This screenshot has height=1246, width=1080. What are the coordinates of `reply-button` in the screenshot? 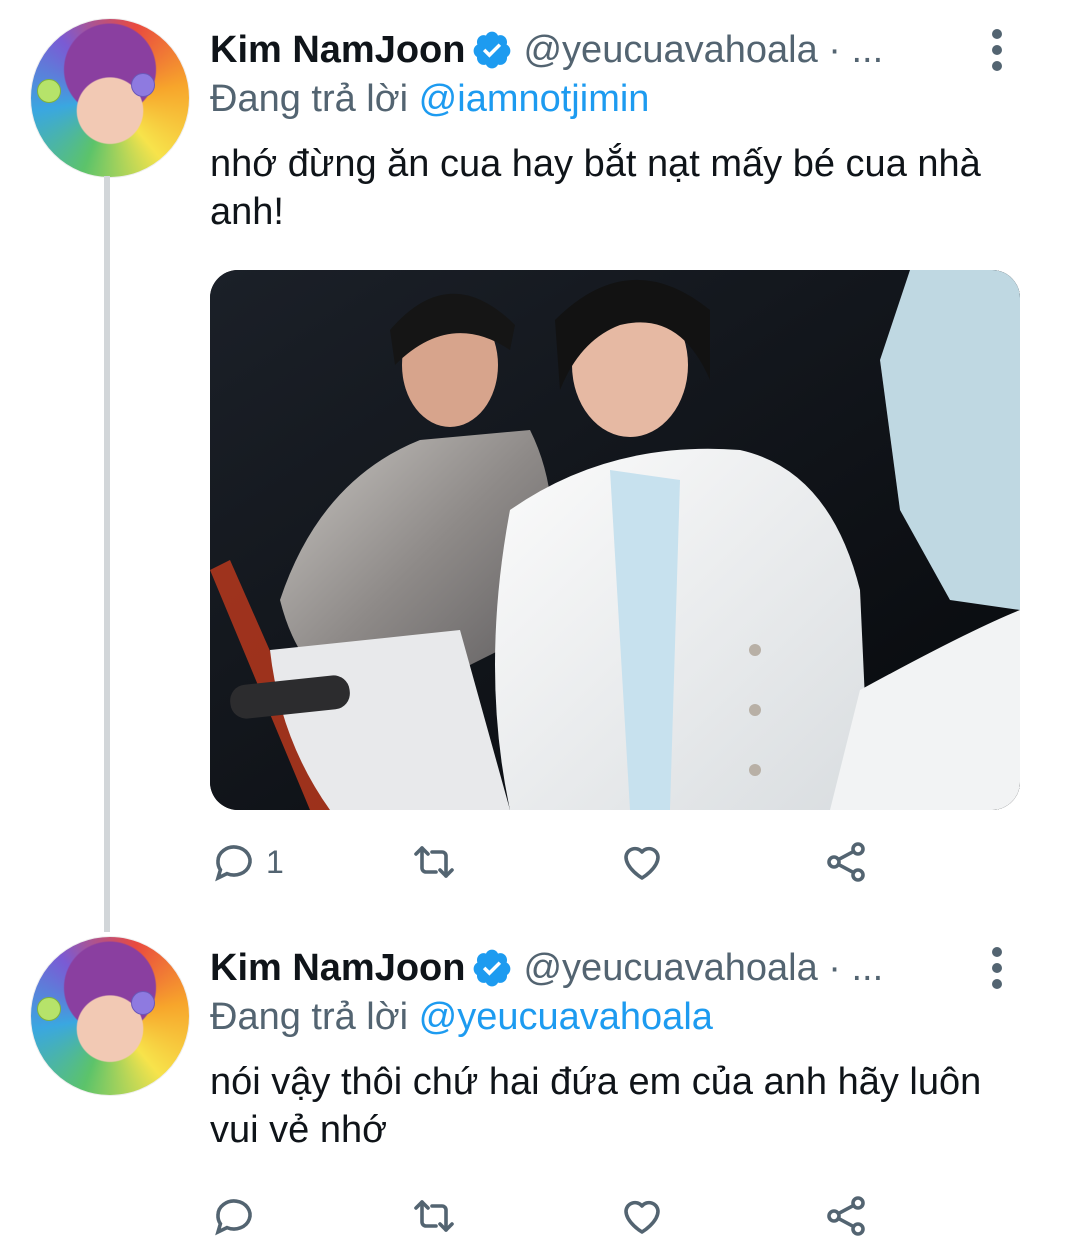 It's located at (234, 1216).